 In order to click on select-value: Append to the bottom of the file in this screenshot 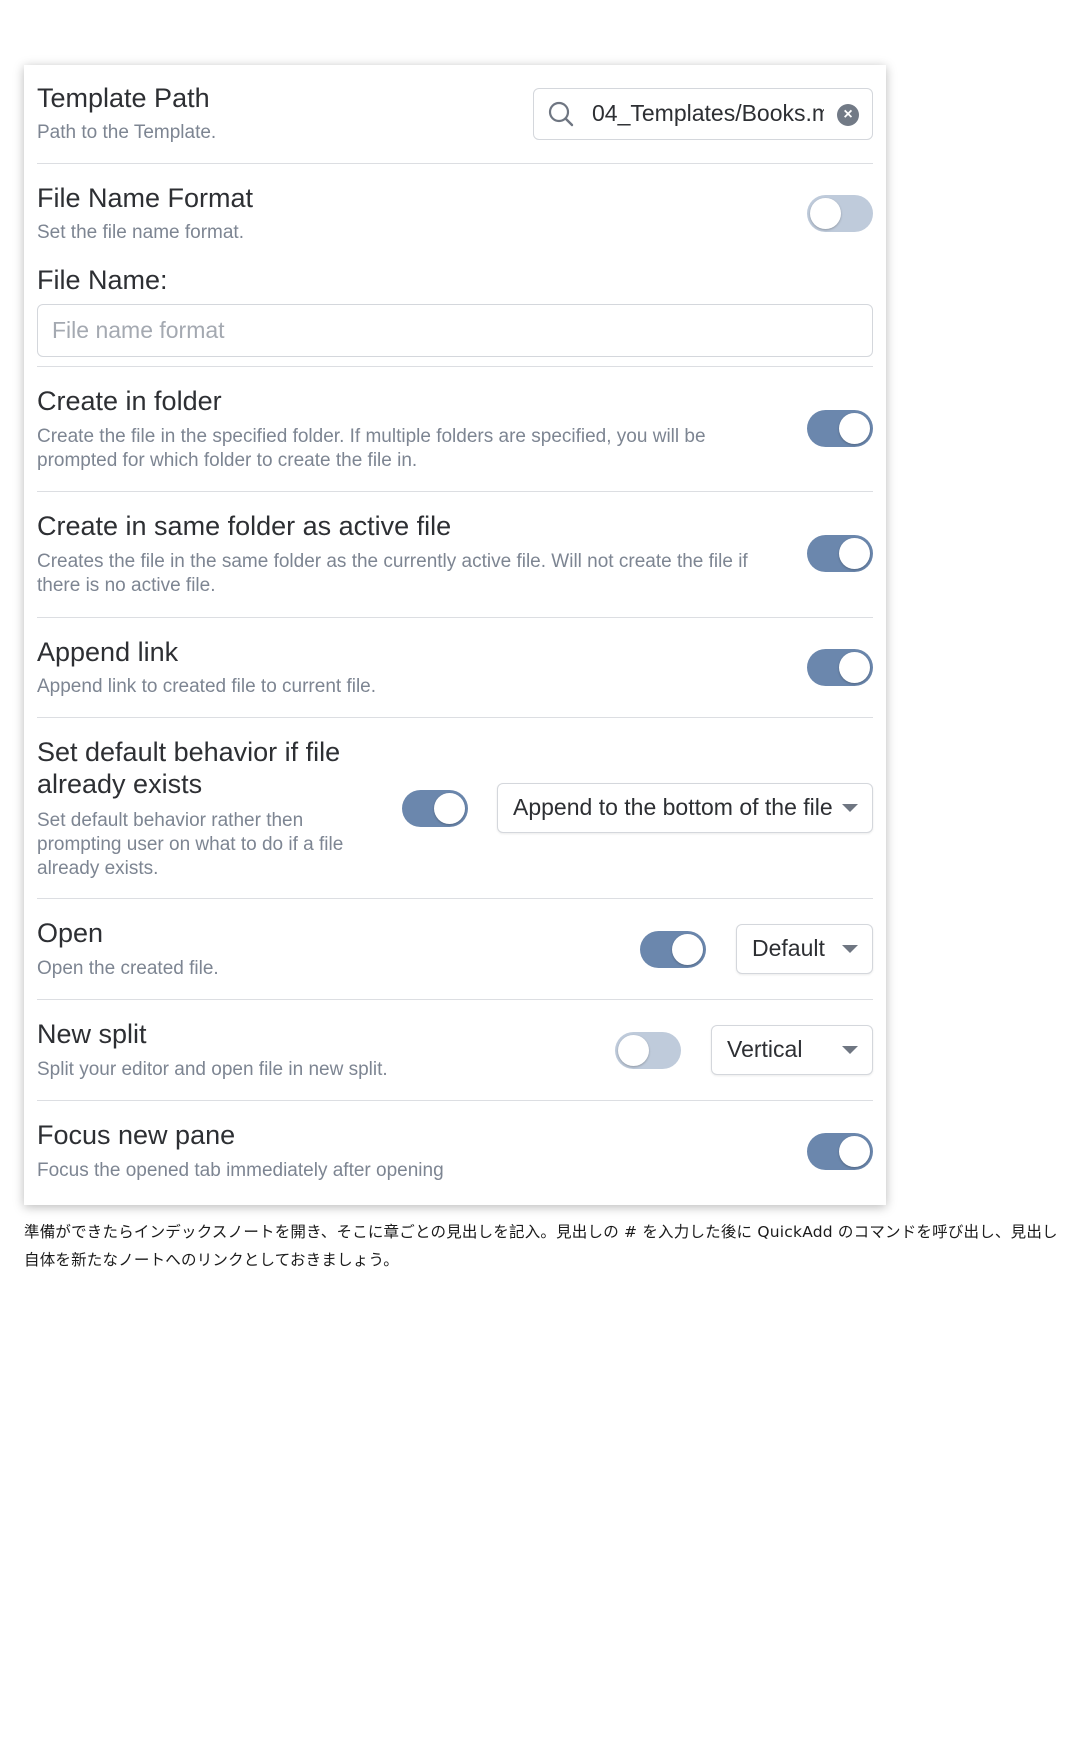, I will do `click(673, 807)`.